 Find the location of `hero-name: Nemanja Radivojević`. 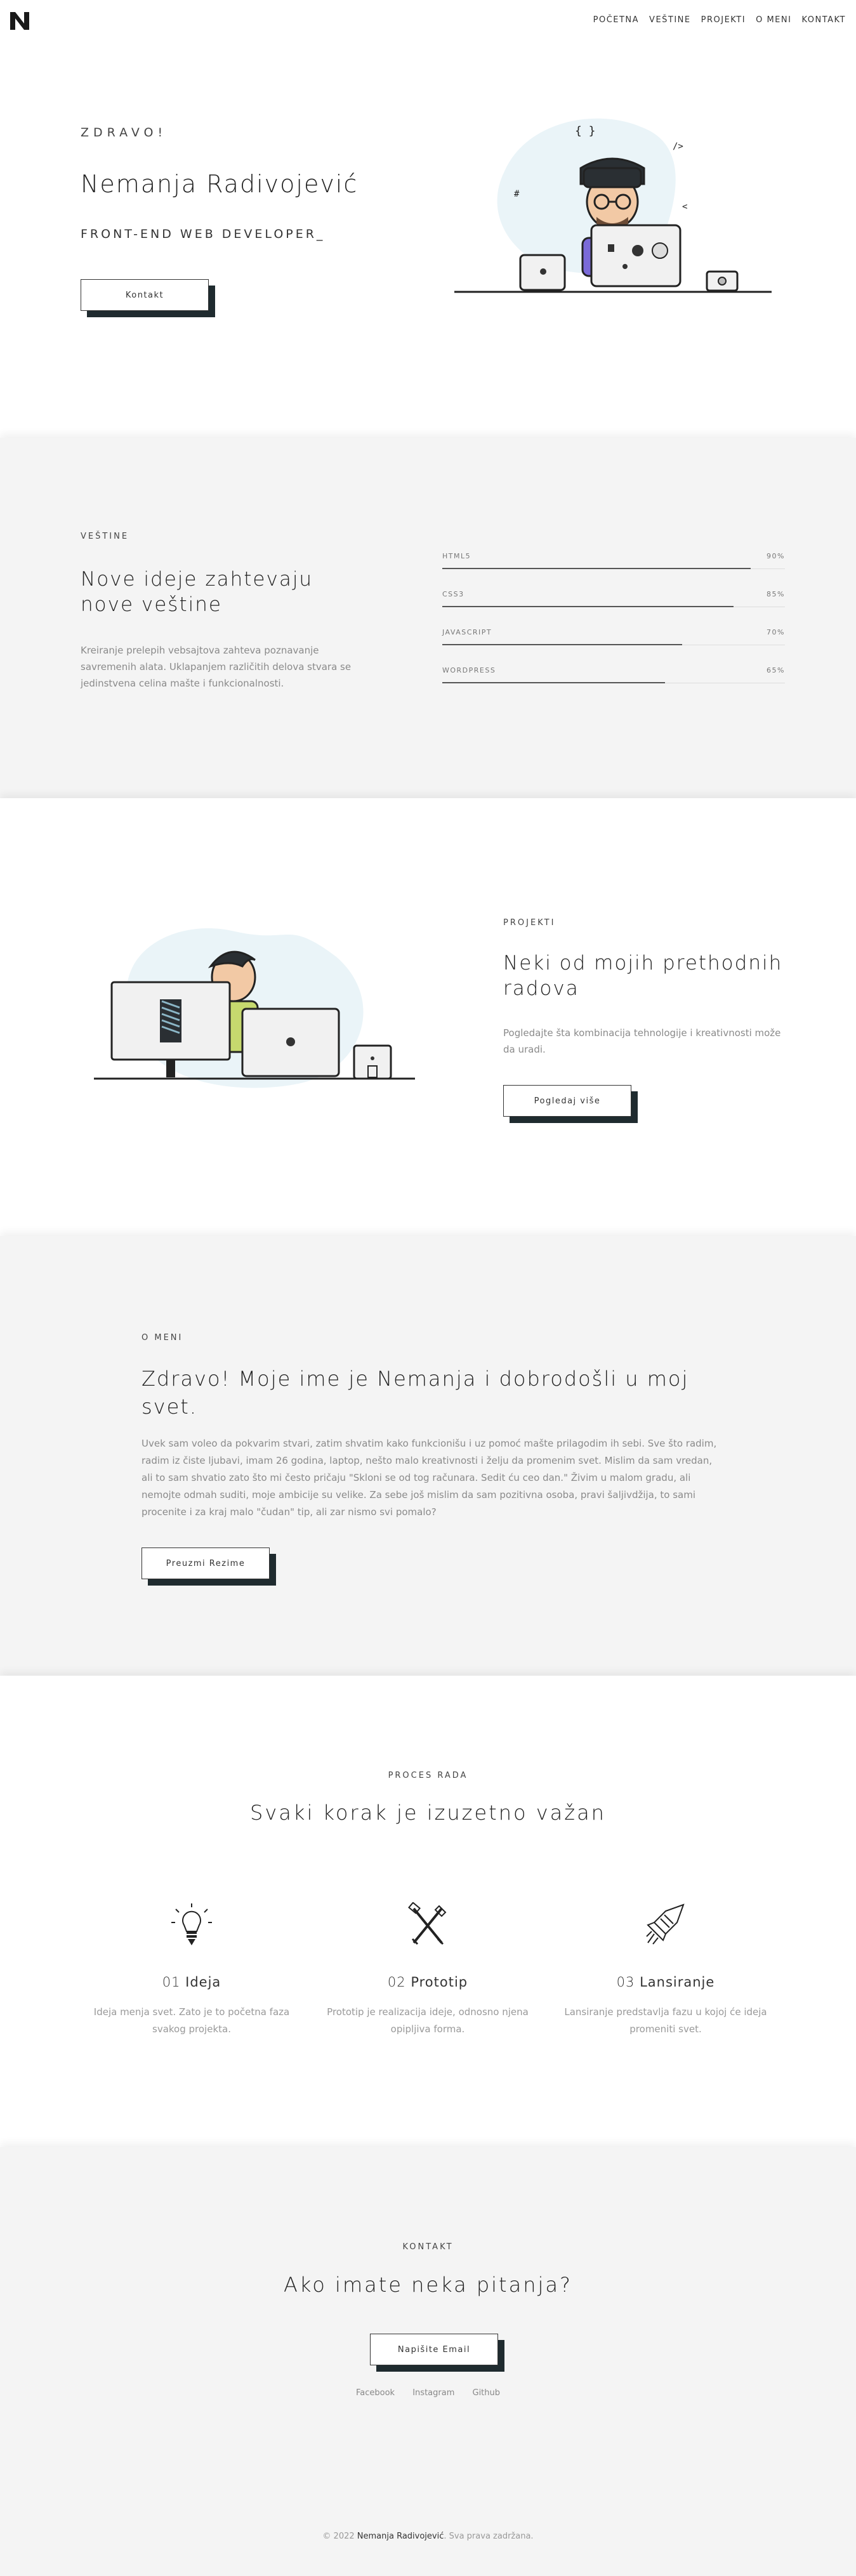

hero-name: Nemanja Radivojević is located at coordinates (220, 184).